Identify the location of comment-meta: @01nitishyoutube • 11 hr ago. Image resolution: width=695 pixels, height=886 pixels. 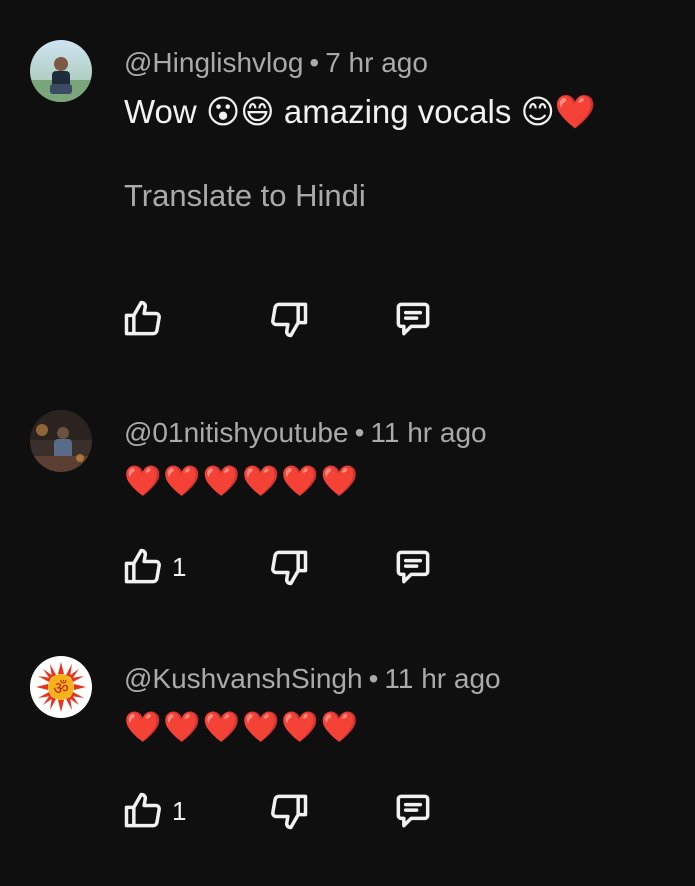
(305, 433).